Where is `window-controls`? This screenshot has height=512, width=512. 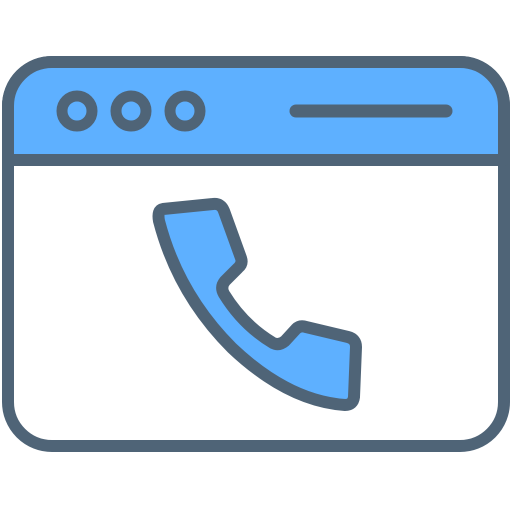
window-controls is located at coordinates (131, 111).